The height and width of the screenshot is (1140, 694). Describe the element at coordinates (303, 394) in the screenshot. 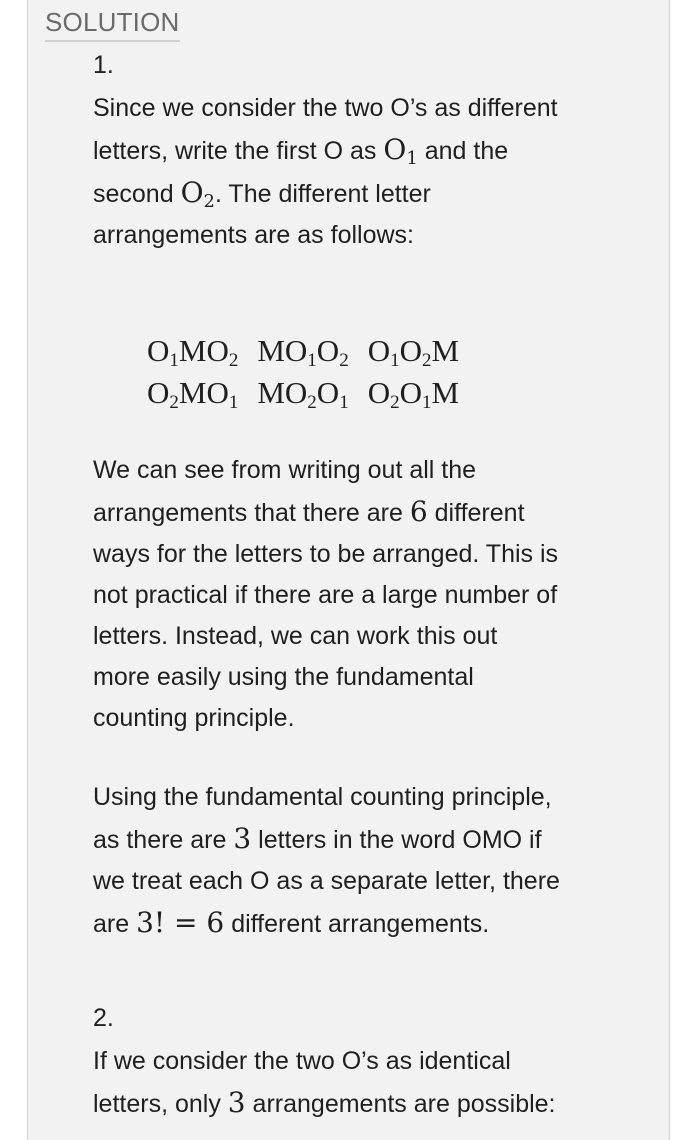

I see `arrangement-cell: MO2O1` at that location.